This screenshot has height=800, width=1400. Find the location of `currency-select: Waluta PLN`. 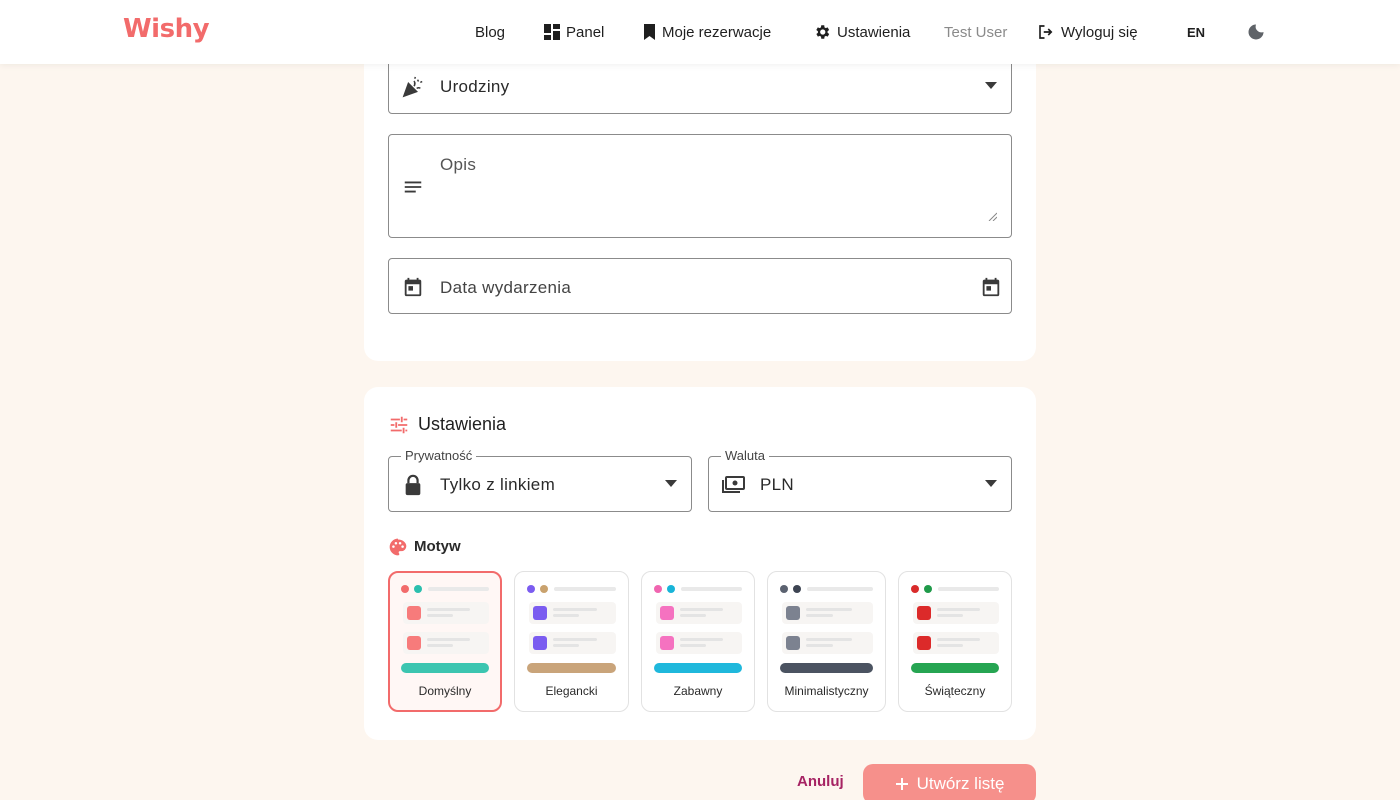

currency-select: Waluta PLN is located at coordinates (860, 480).